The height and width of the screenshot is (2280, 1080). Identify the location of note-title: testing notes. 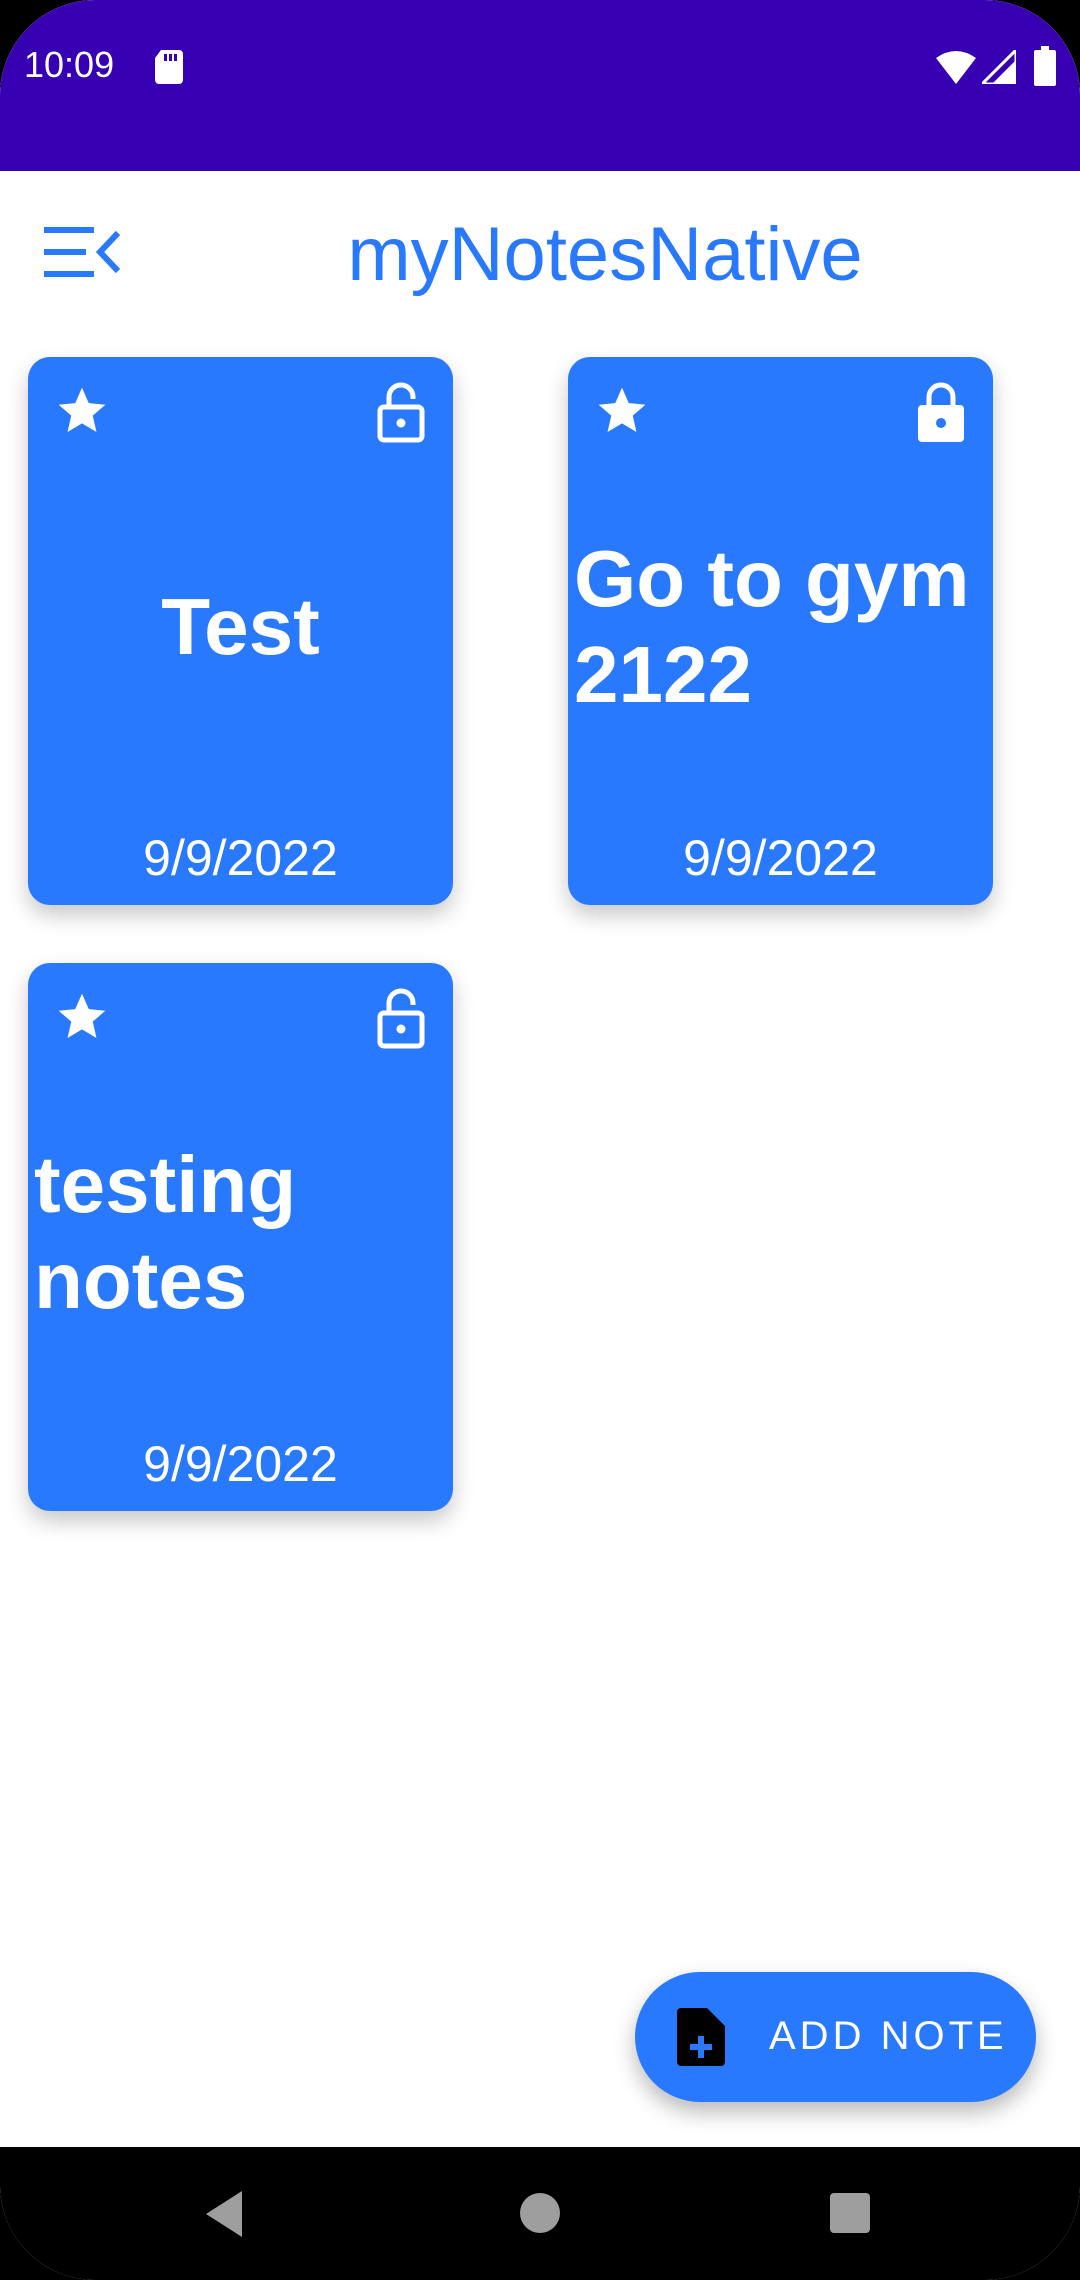
(165, 1232).